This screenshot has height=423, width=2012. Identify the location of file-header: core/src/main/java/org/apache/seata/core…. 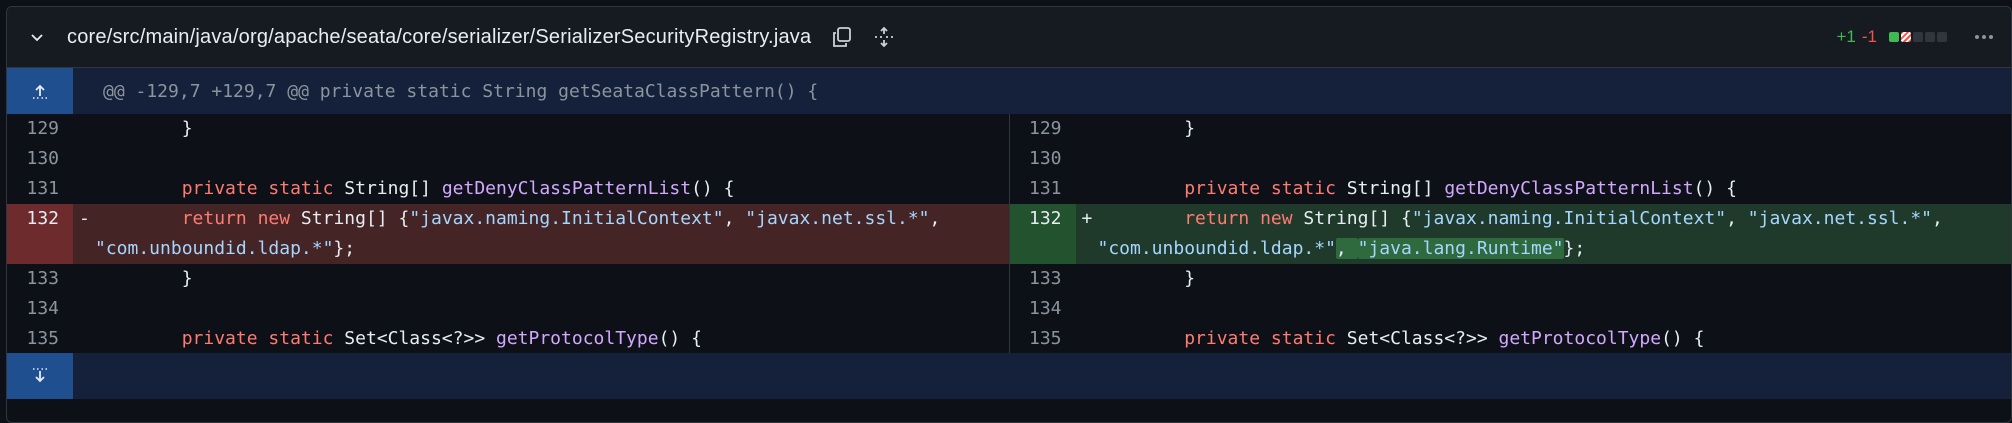
(1009, 37).